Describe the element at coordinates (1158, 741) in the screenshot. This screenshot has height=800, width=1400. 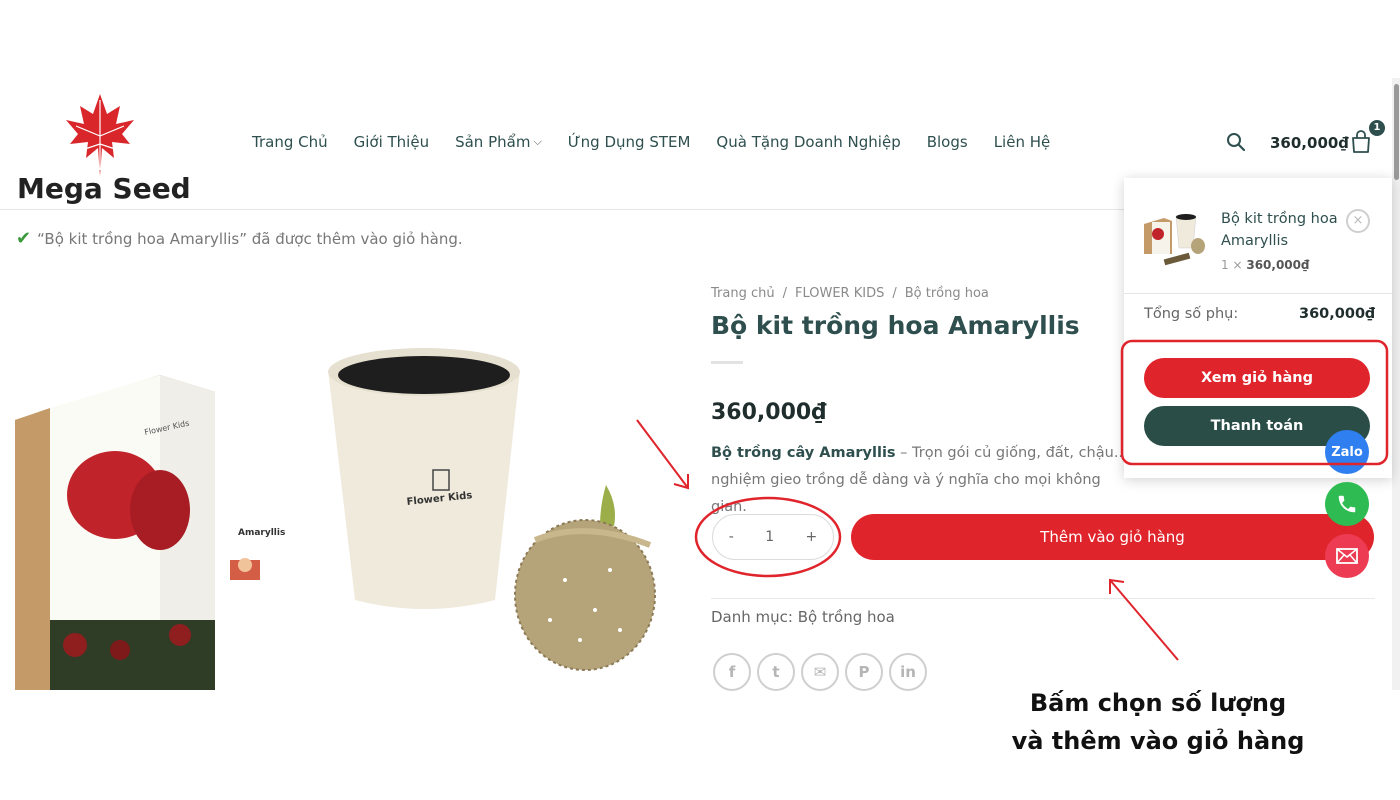
I see `annotation-line-2: và thêm vào giỏ hàng` at that location.